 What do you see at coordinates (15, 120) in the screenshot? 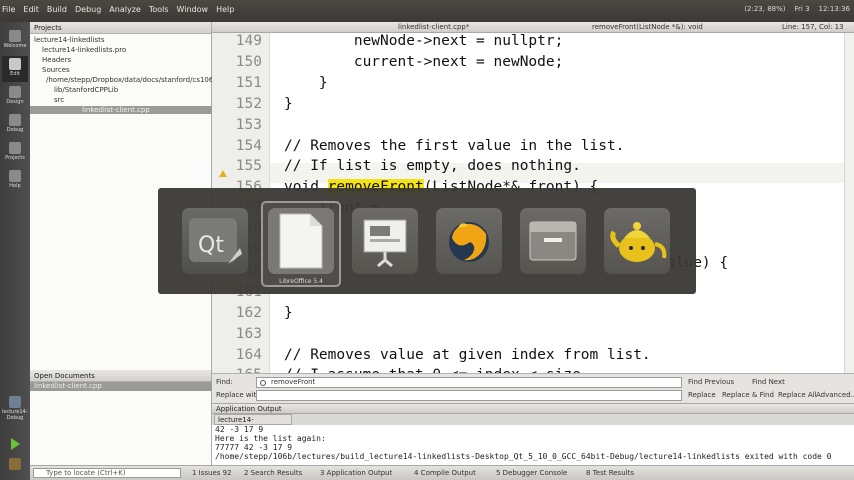
I see `debug-icon` at bounding box center [15, 120].